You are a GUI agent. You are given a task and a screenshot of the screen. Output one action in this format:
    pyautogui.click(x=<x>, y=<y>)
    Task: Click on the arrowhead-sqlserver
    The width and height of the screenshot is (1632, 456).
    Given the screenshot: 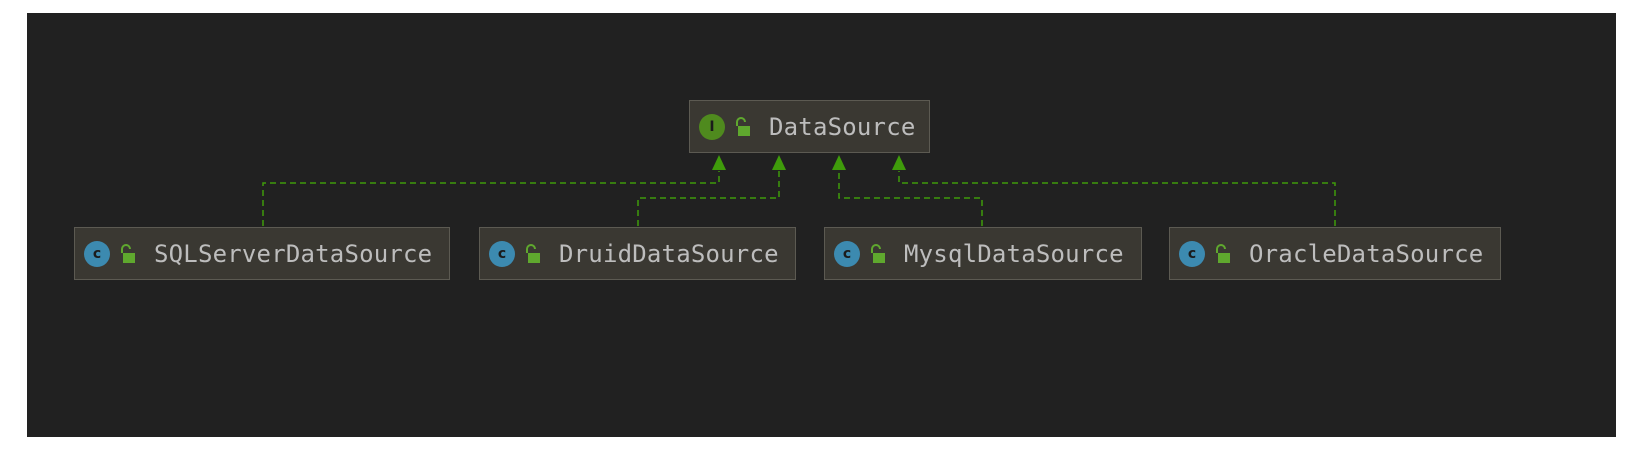 What is the action you would take?
    pyautogui.click(x=719, y=162)
    